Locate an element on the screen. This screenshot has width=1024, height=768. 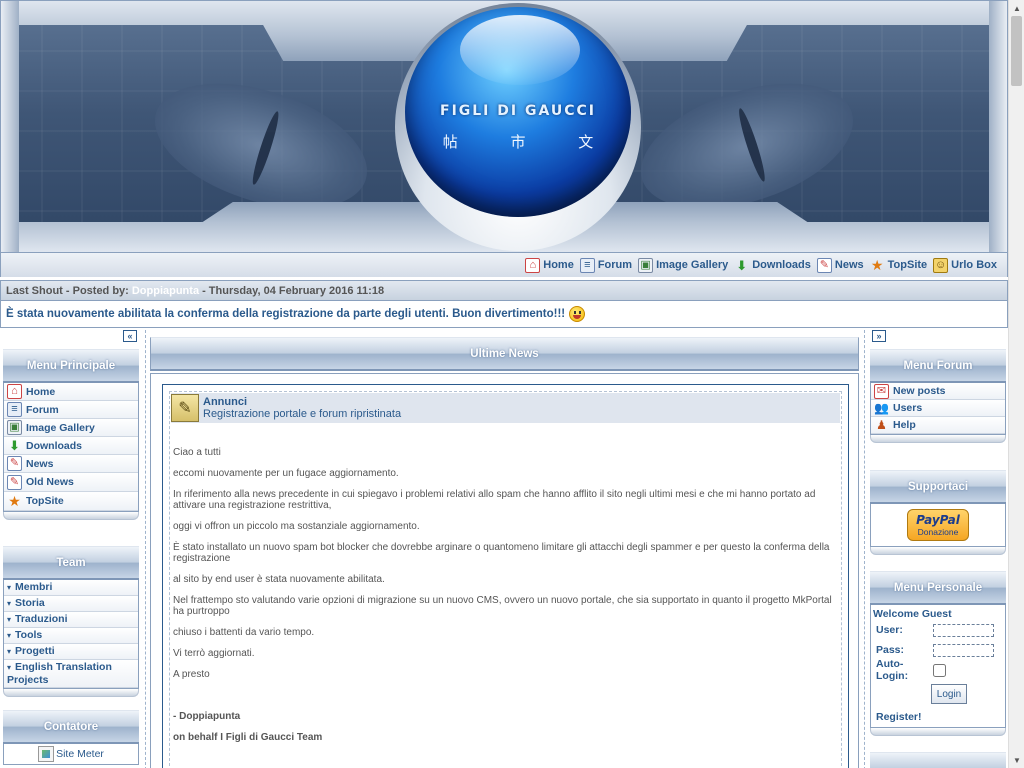
menu-personale-footer is located at coordinates (938, 732).